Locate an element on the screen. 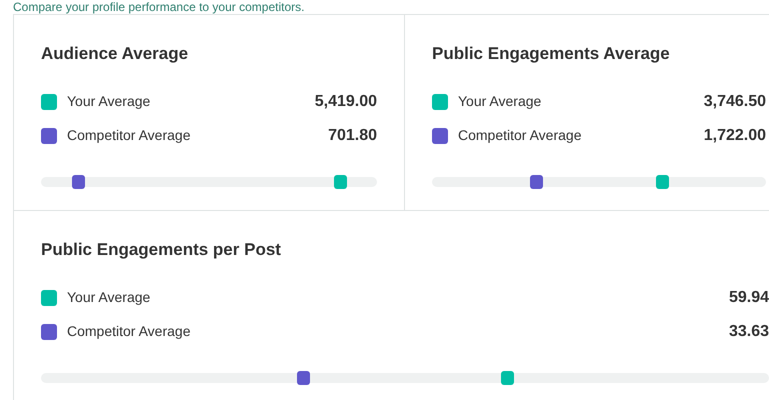 This screenshot has height=400, width=769. metric-value: 3,746.50 is located at coordinates (735, 102).